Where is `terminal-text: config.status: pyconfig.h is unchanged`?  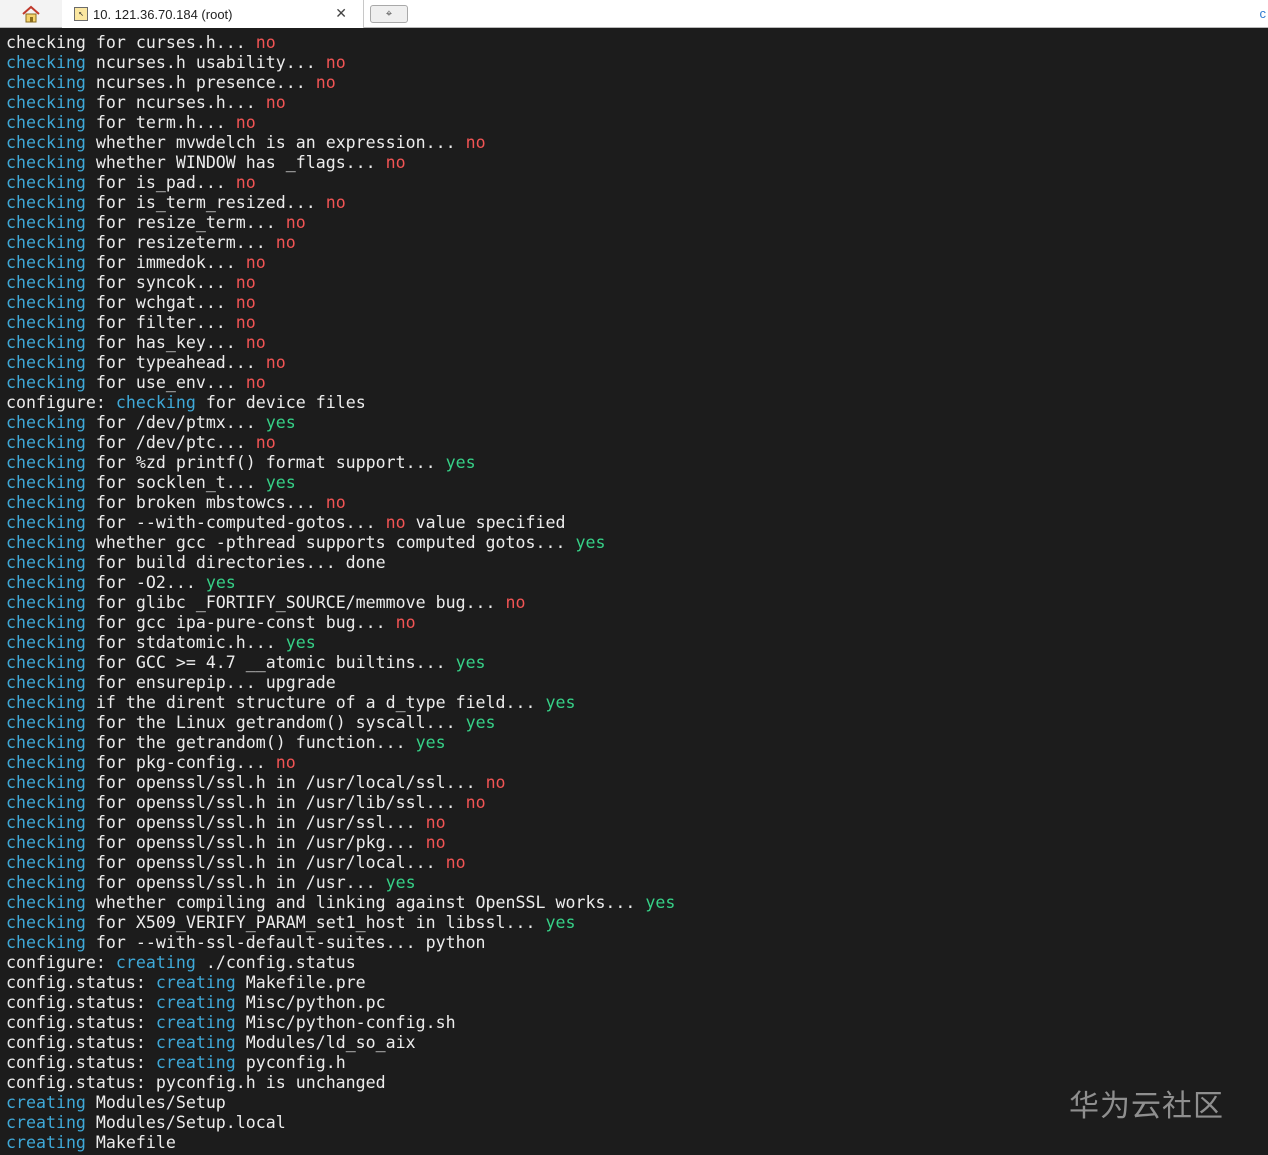 terminal-text: config.status: pyconfig.h is unchanged is located at coordinates (196, 1082).